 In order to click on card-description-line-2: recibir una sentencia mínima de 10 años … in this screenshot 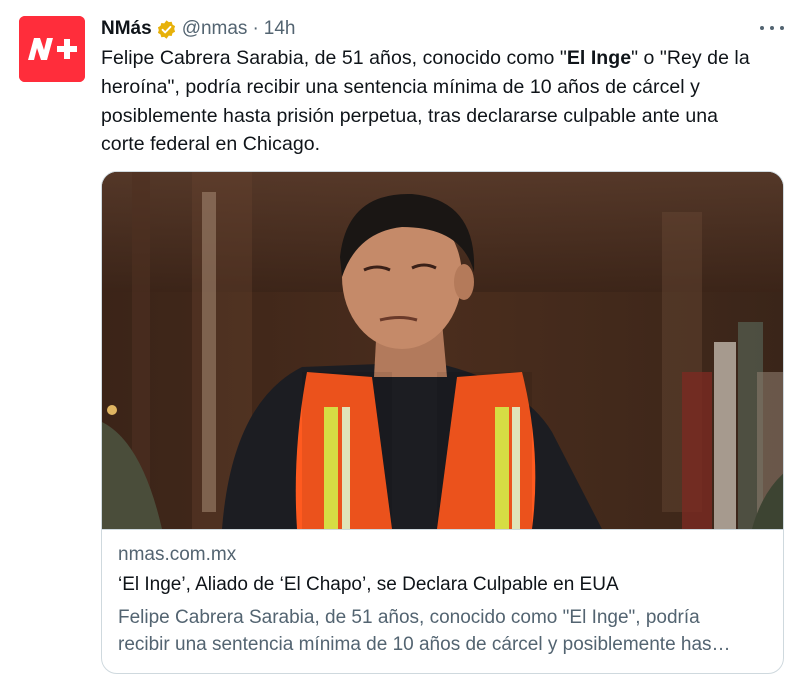, I will do `click(424, 644)`.